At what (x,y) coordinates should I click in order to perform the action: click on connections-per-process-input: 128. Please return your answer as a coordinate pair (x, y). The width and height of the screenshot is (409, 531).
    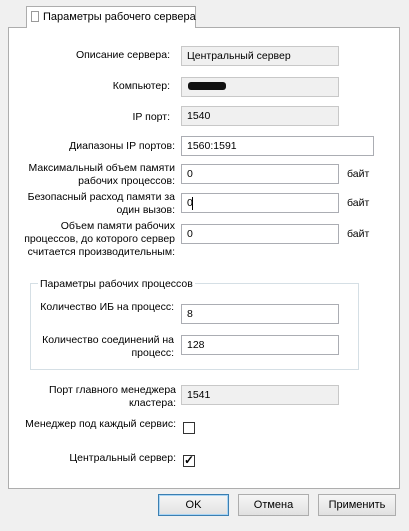
    Looking at the image, I should click on (260, 345).